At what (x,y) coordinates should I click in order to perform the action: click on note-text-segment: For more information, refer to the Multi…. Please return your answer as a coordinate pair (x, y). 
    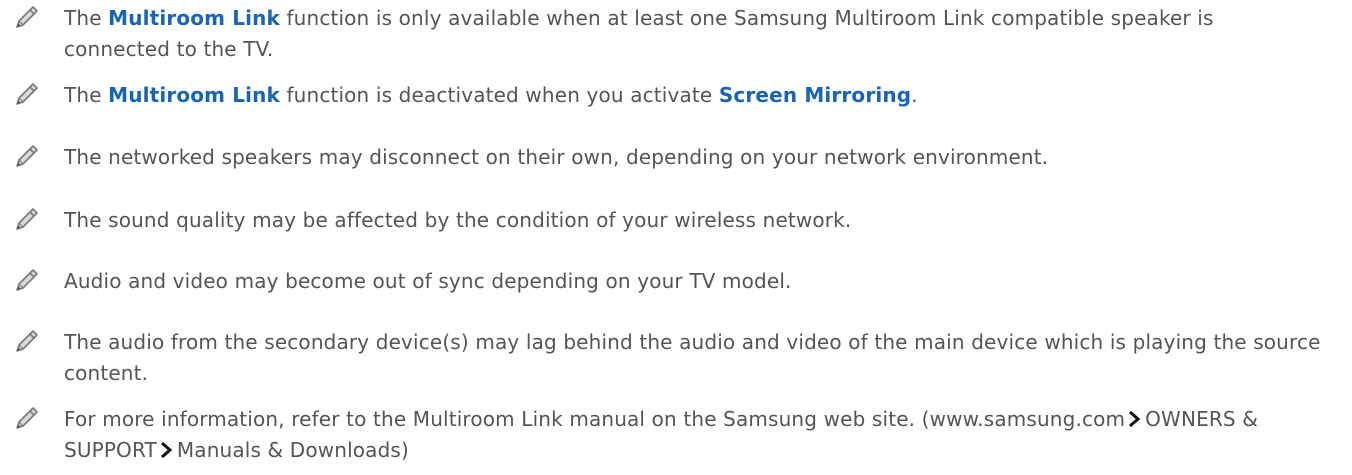
    Looking at the image, I should click on (595, 419).